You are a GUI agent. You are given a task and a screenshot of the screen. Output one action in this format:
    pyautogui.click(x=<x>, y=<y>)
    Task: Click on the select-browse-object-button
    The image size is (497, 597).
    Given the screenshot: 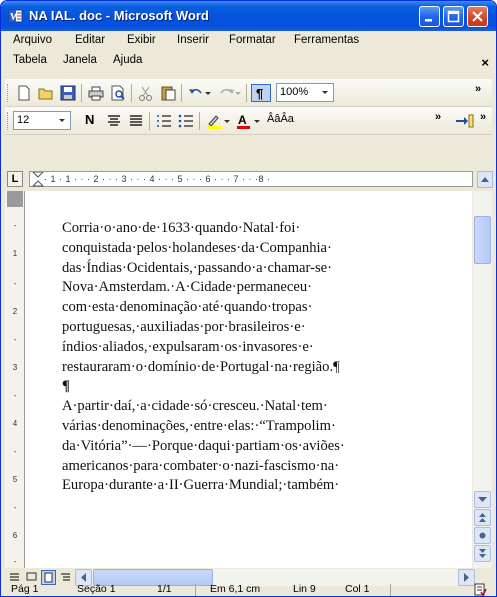 What is the action you would take?
    pyautogui.click(x=482, y=535)
    